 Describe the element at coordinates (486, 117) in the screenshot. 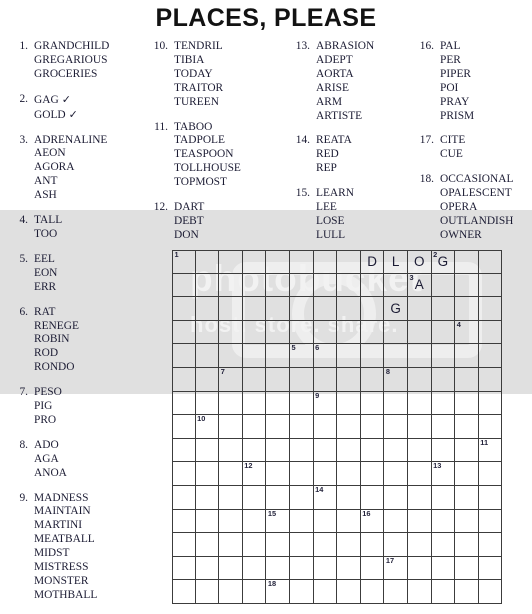

I see `wordlist-item: PRISM` at that location.